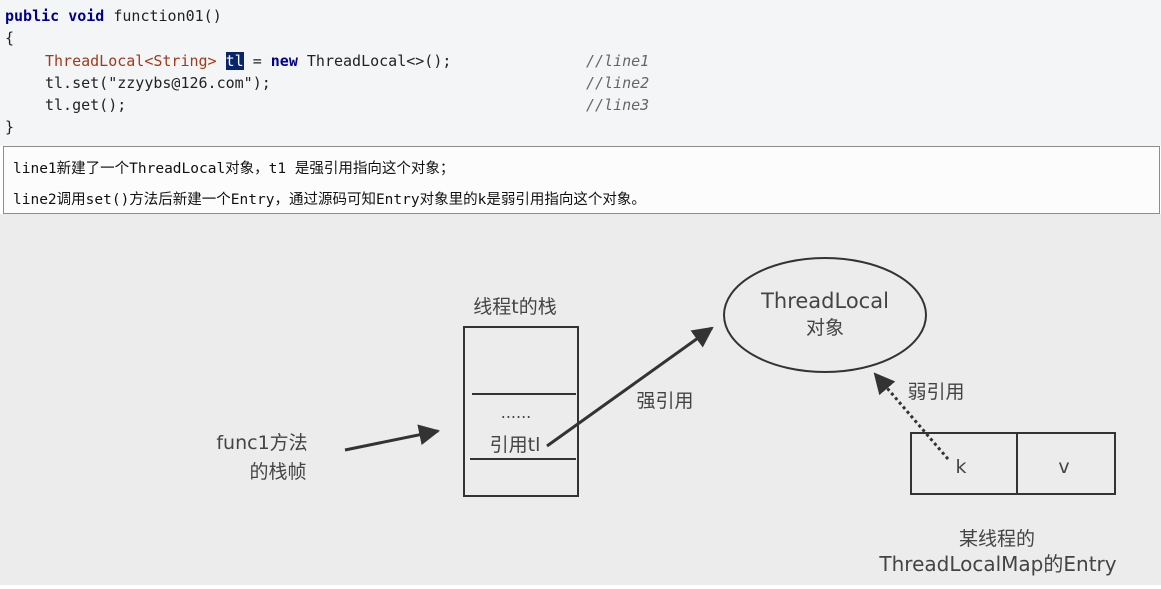 Image resolution: width=1161 pixels, height=589 pixels. What do you see at coordinates (514, 307) in the screenshot?
I see `stack-title: 线程t的栈` at bounding box center [514, 307].